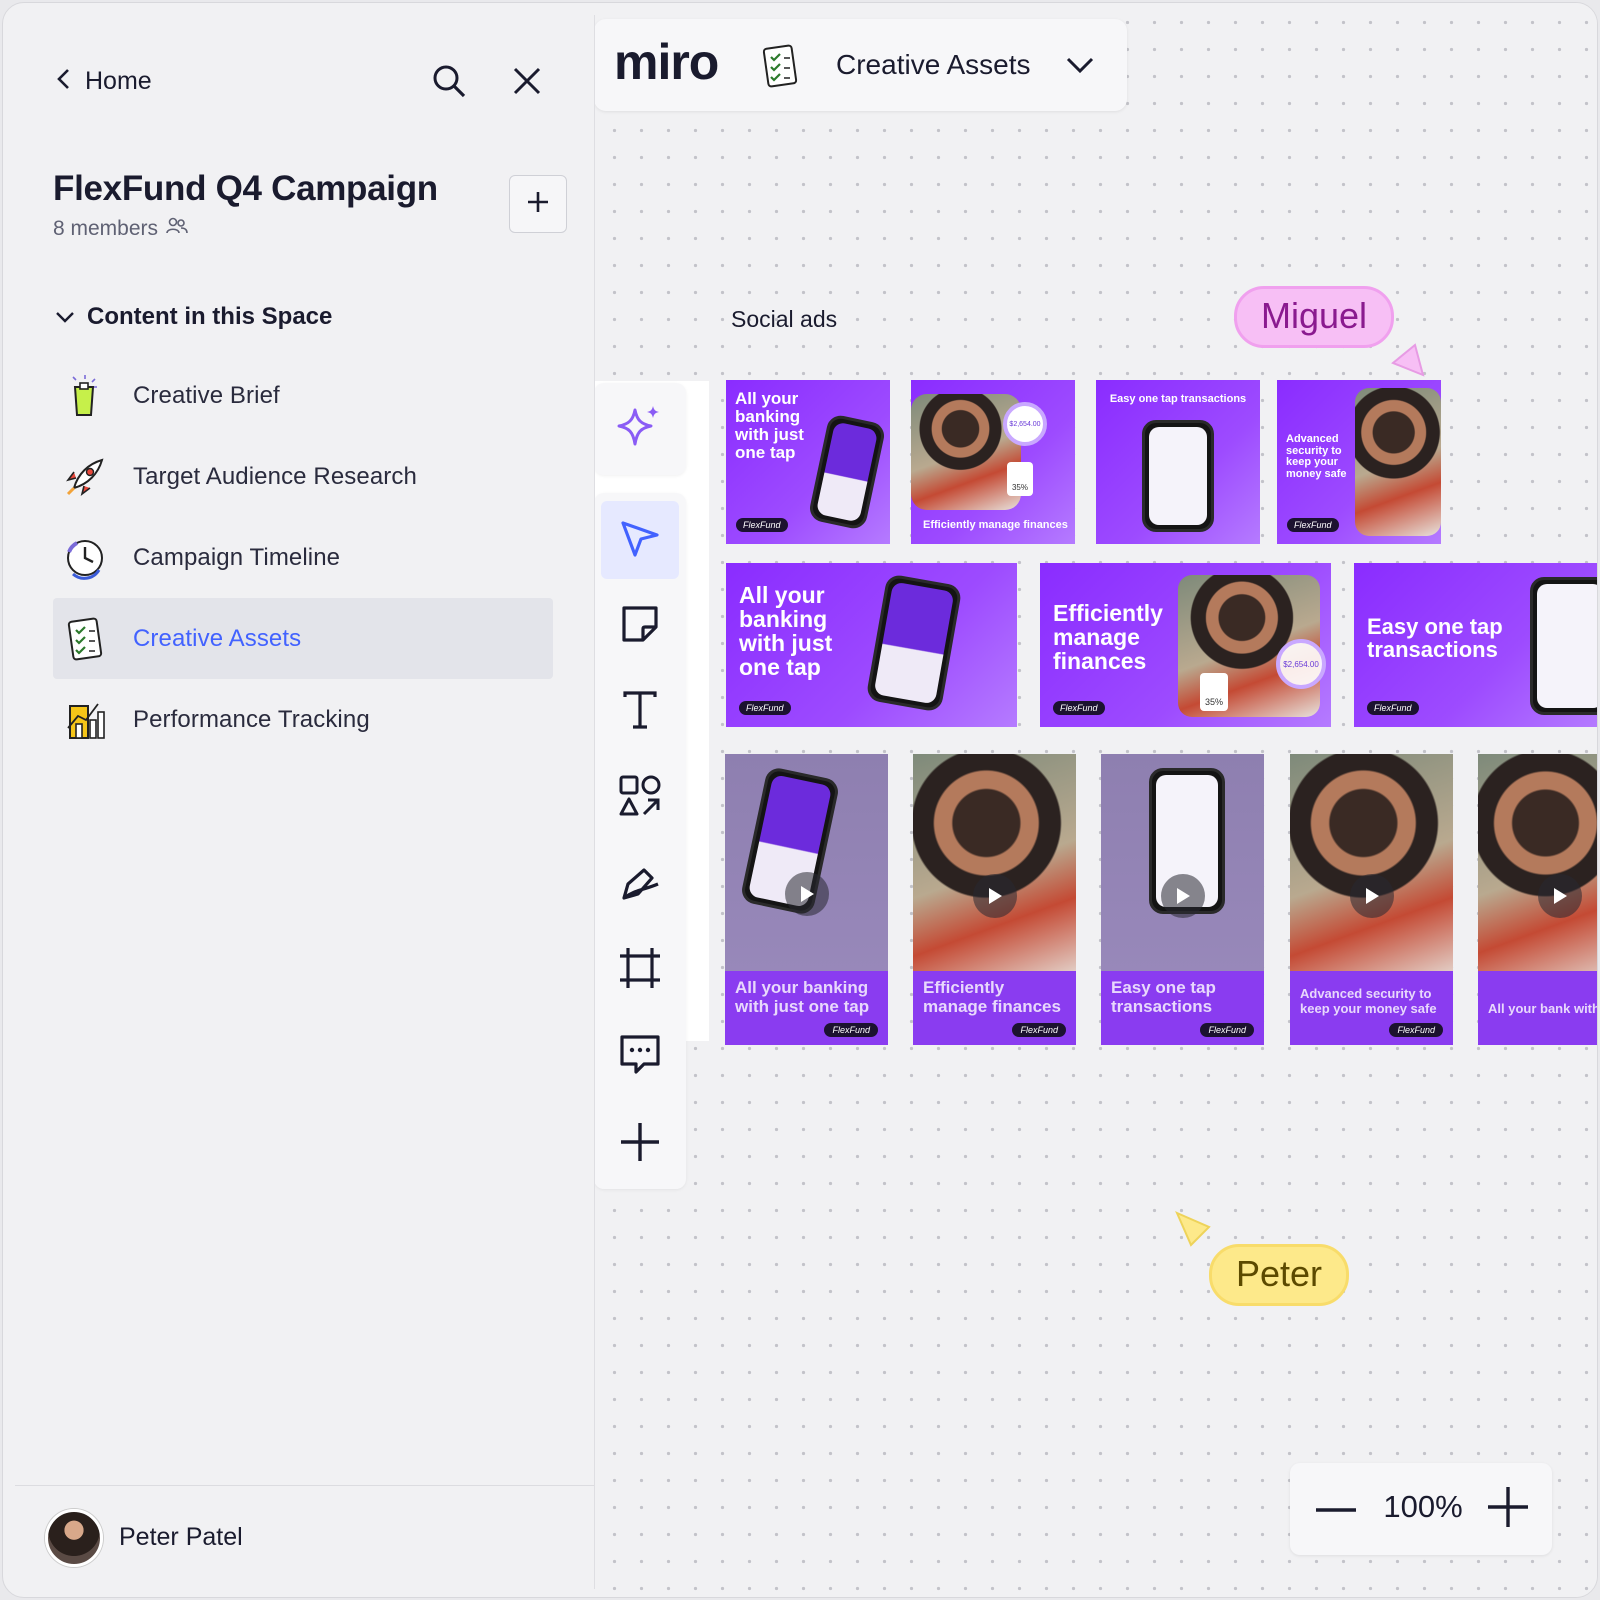 Image resolution: width=1600 pixels, height=1600 pixels. I want to click on ad-card: Easy one tap transactions FlexFund, so click(1475, 645).